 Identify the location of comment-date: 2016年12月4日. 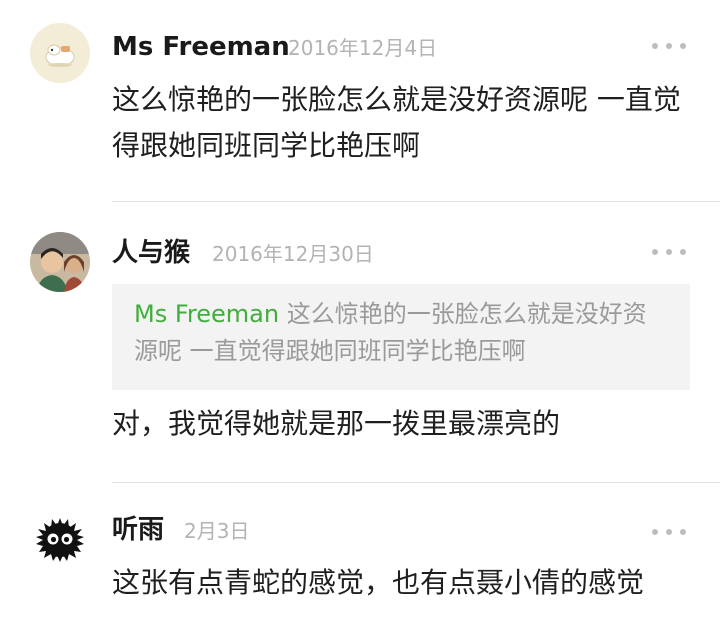
(363, 48).